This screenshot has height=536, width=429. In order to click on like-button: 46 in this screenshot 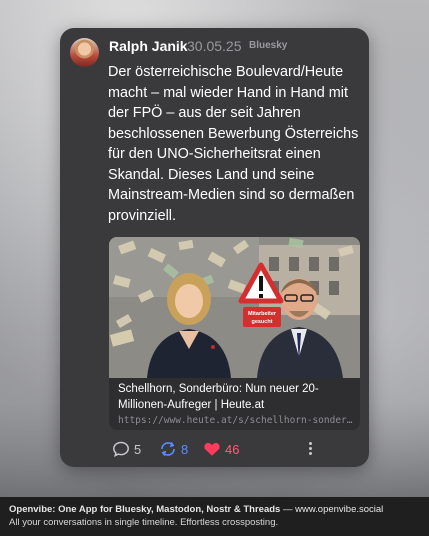, I will do `click(221, 449)`.